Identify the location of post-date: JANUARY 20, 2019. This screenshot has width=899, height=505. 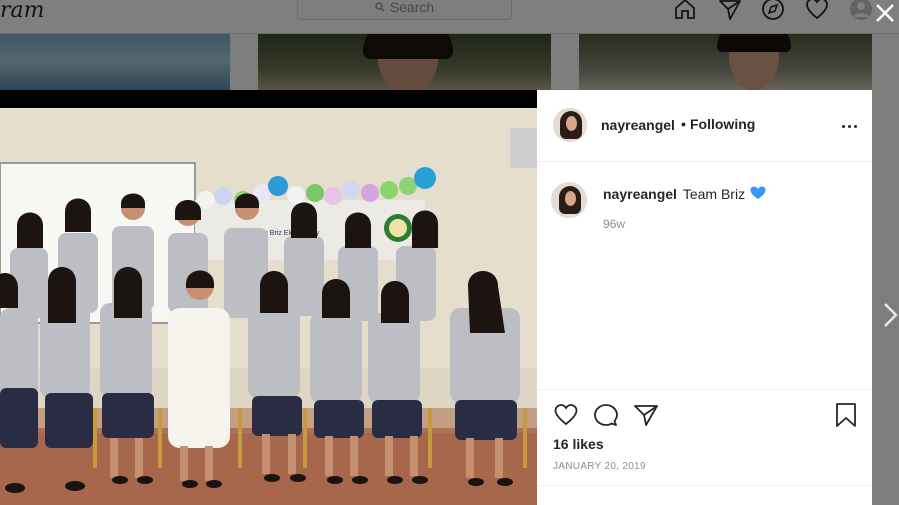
(599, 466).